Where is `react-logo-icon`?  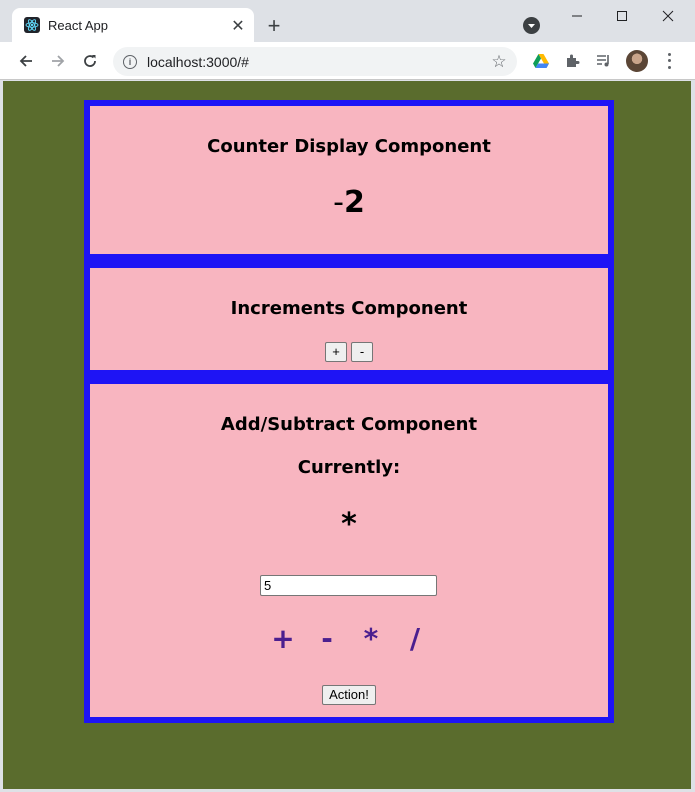 react-logo-icon is located at coordinates (32, 25).